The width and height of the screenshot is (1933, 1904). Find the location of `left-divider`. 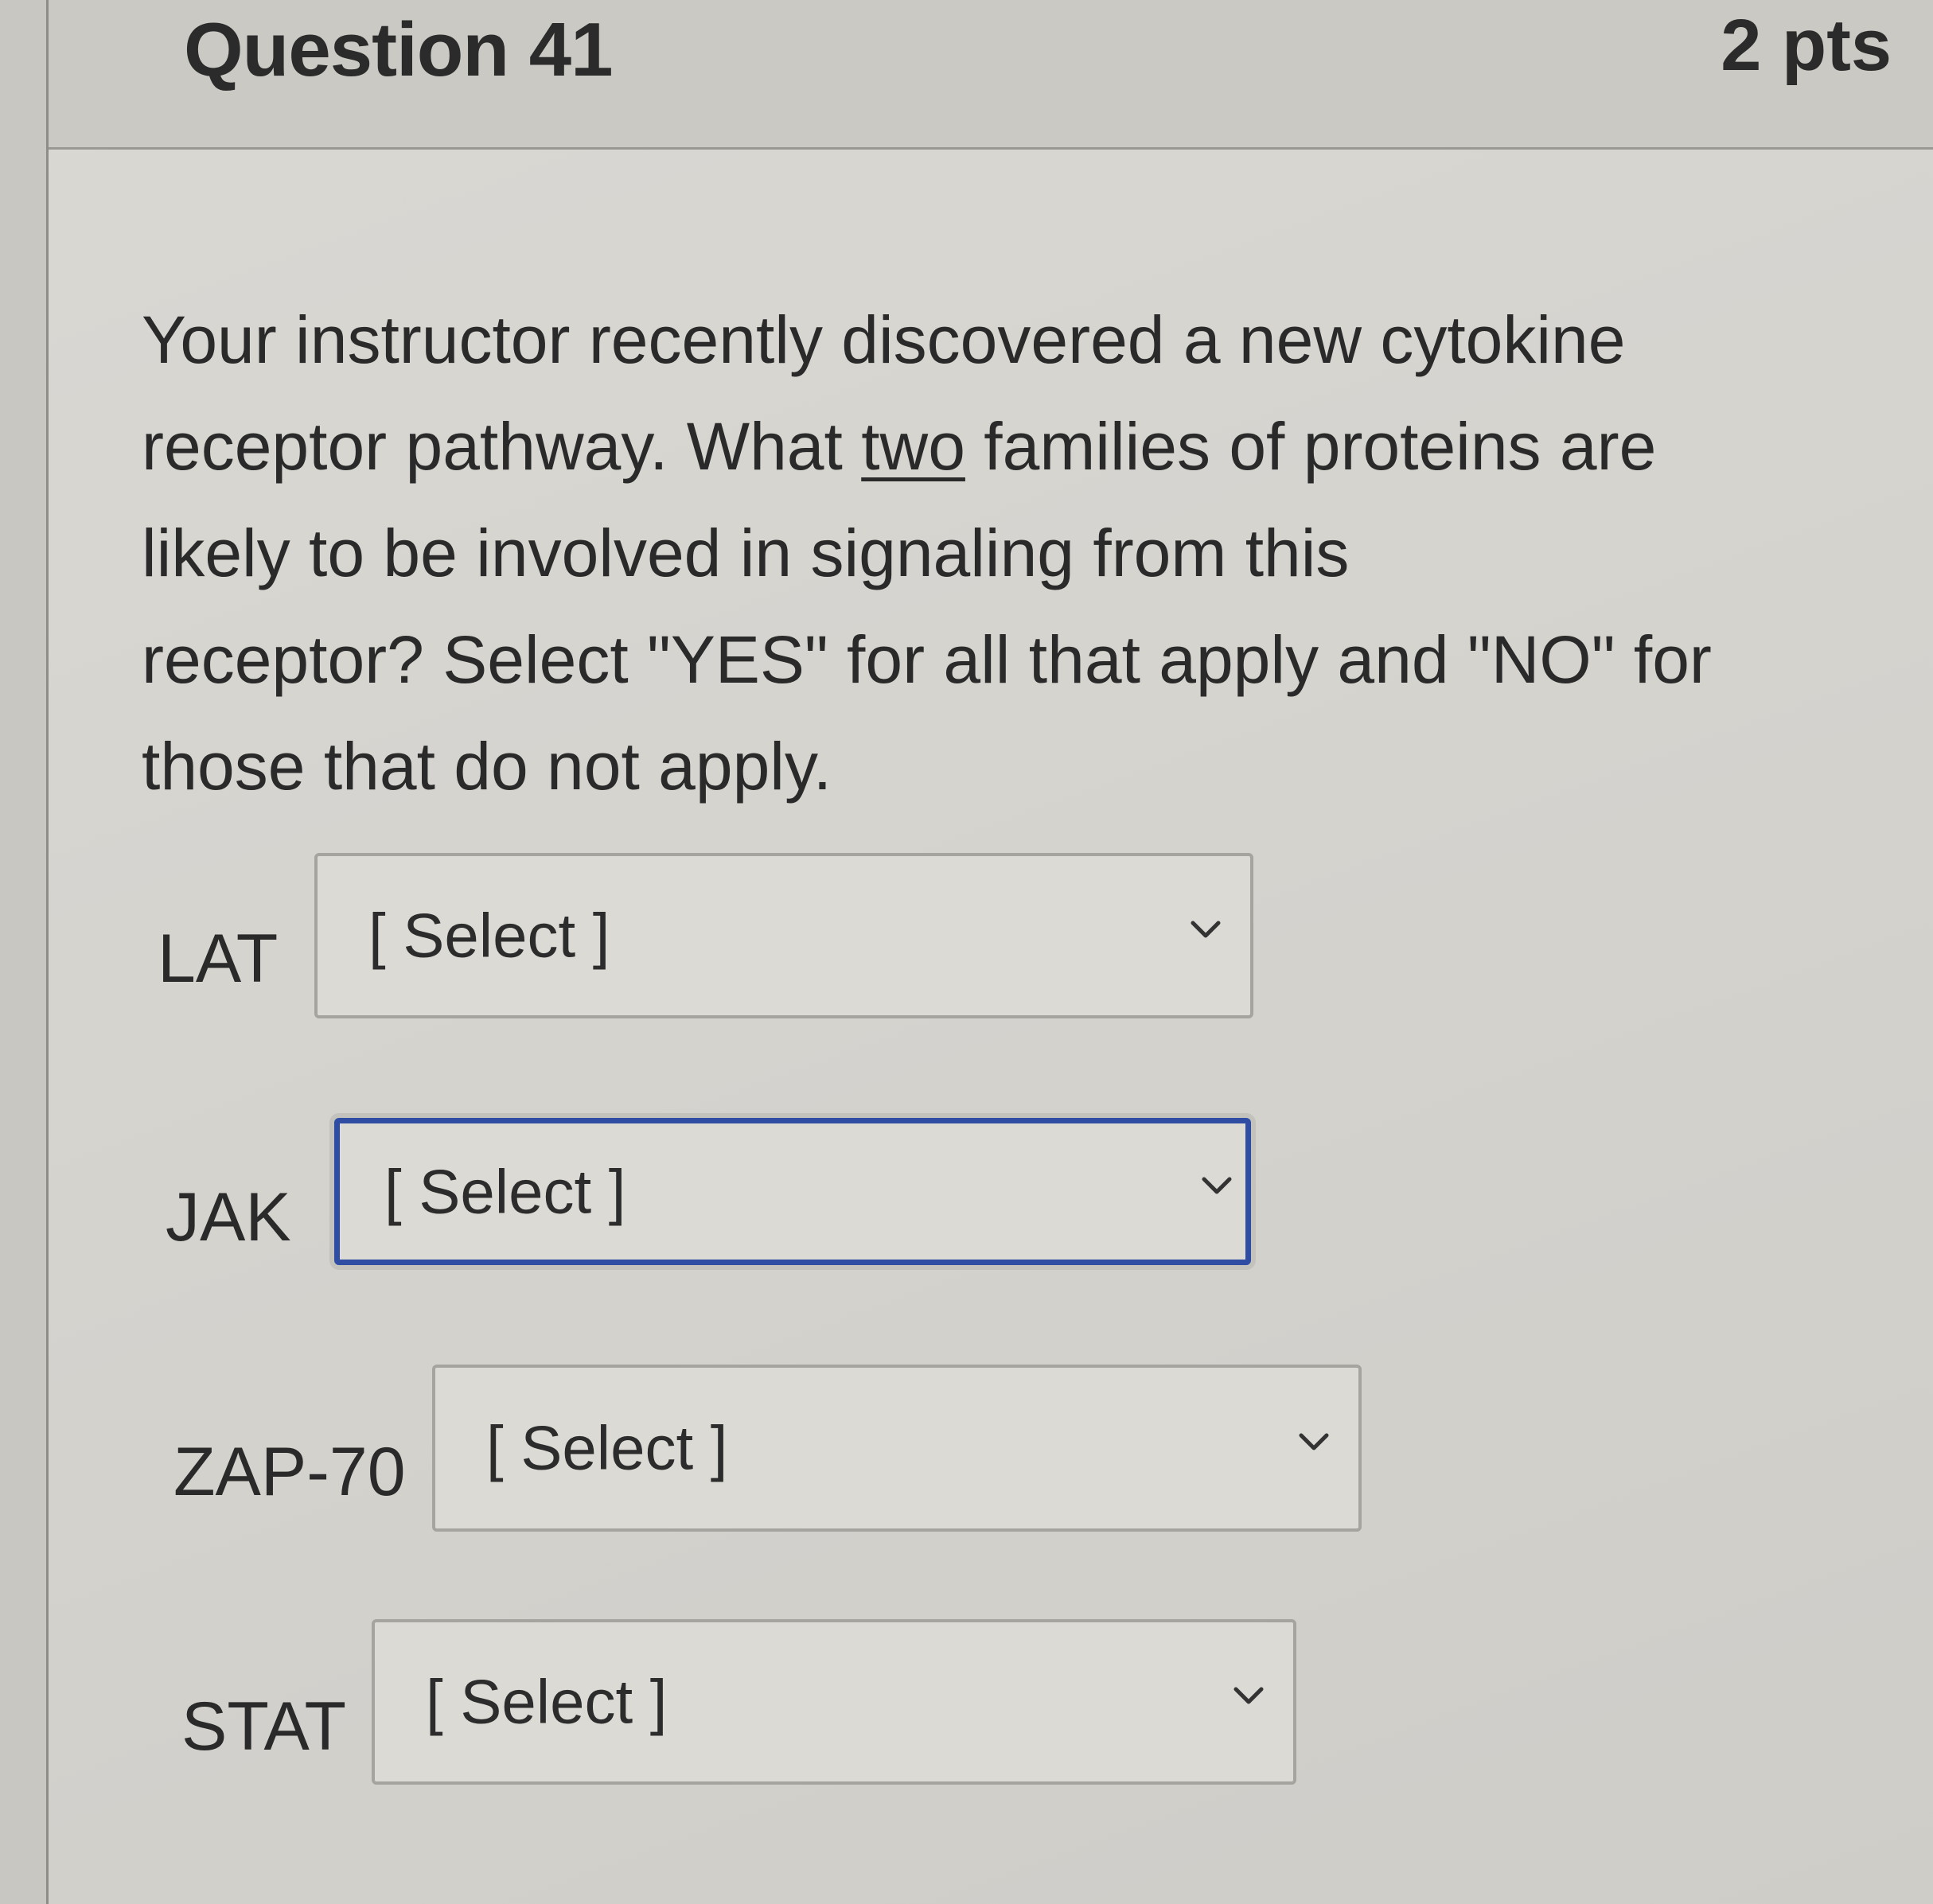

left-divider is located at coordinates (48, 952).